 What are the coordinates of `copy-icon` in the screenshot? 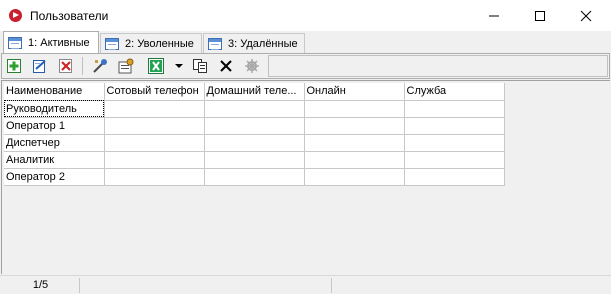 It's located at (200, 66).